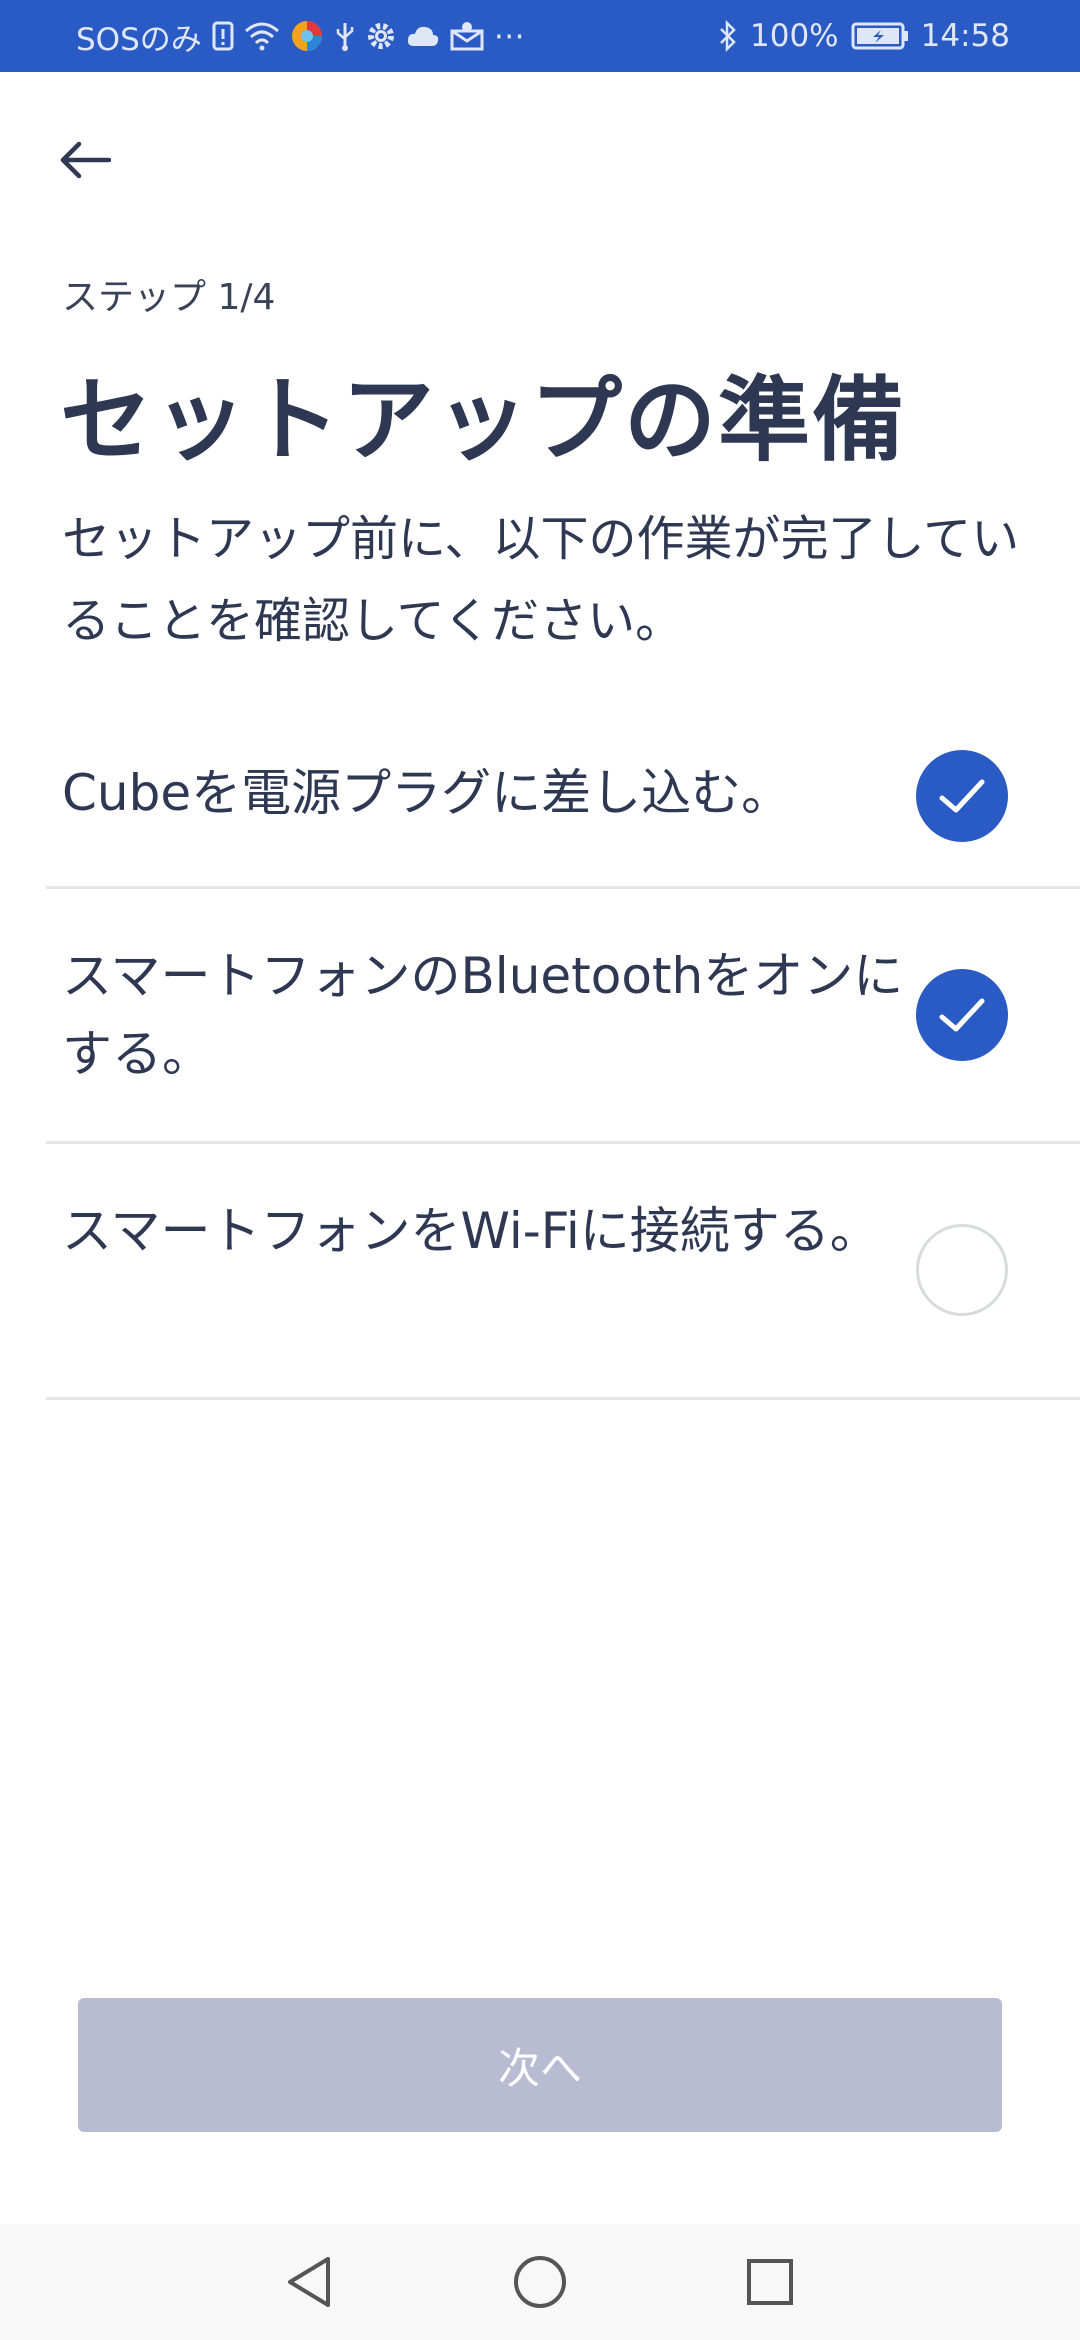 The width and height of the screenshot is (1080, 2340). Describe the element at coordinates (467, 36) in the screenshot. I see `mail-icon` at that location.